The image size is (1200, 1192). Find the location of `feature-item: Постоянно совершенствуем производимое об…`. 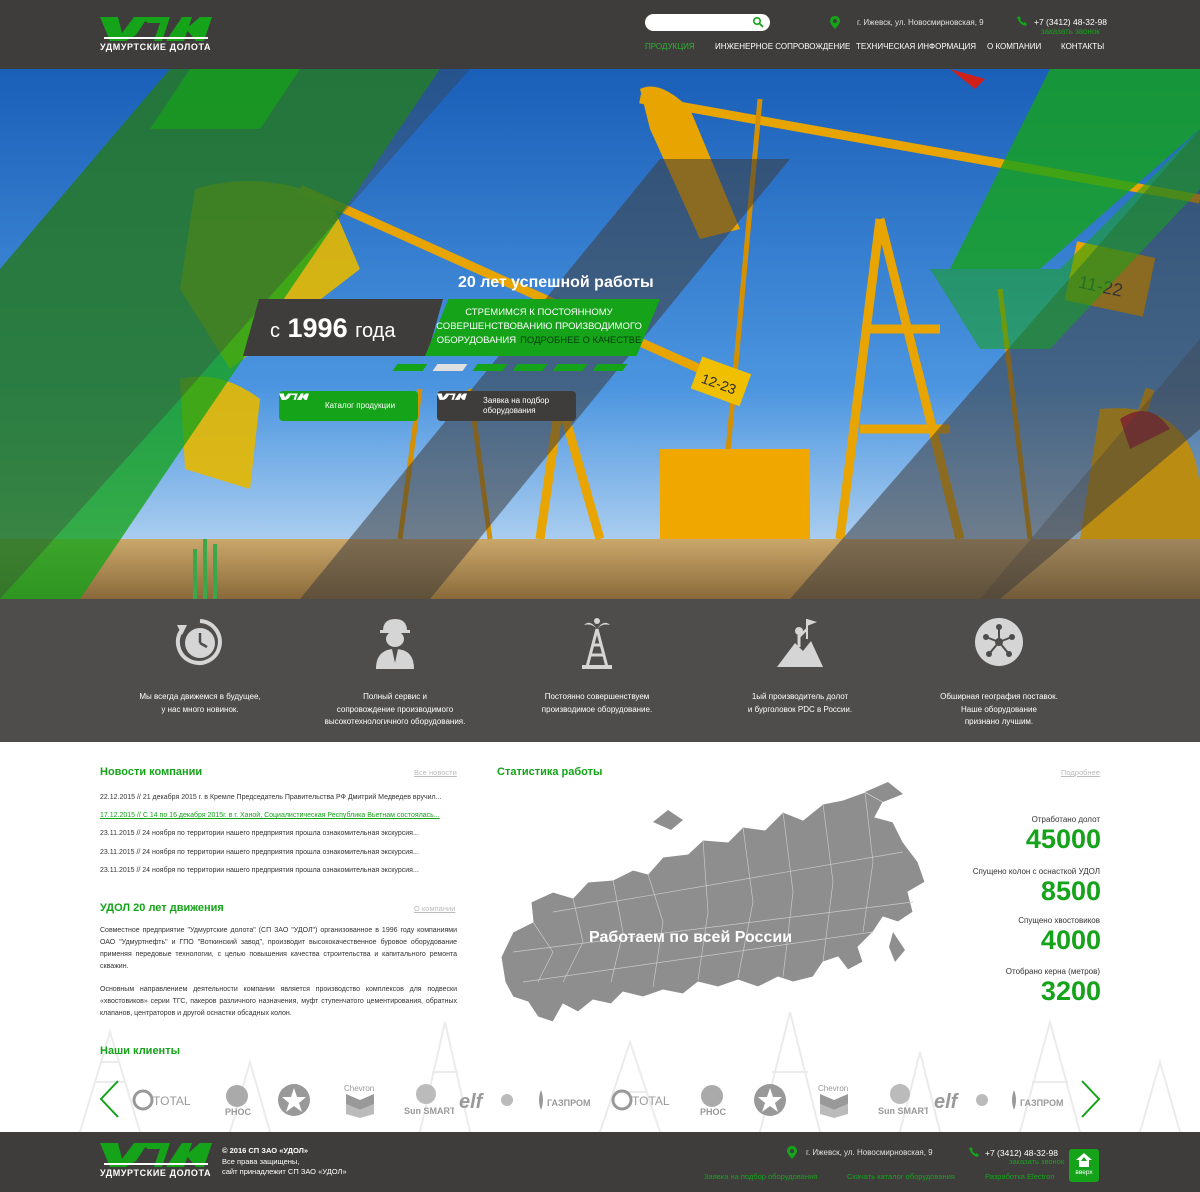

feature-item: Постоянно совершенствуем производимое об… is located at coordinates (597, 670).